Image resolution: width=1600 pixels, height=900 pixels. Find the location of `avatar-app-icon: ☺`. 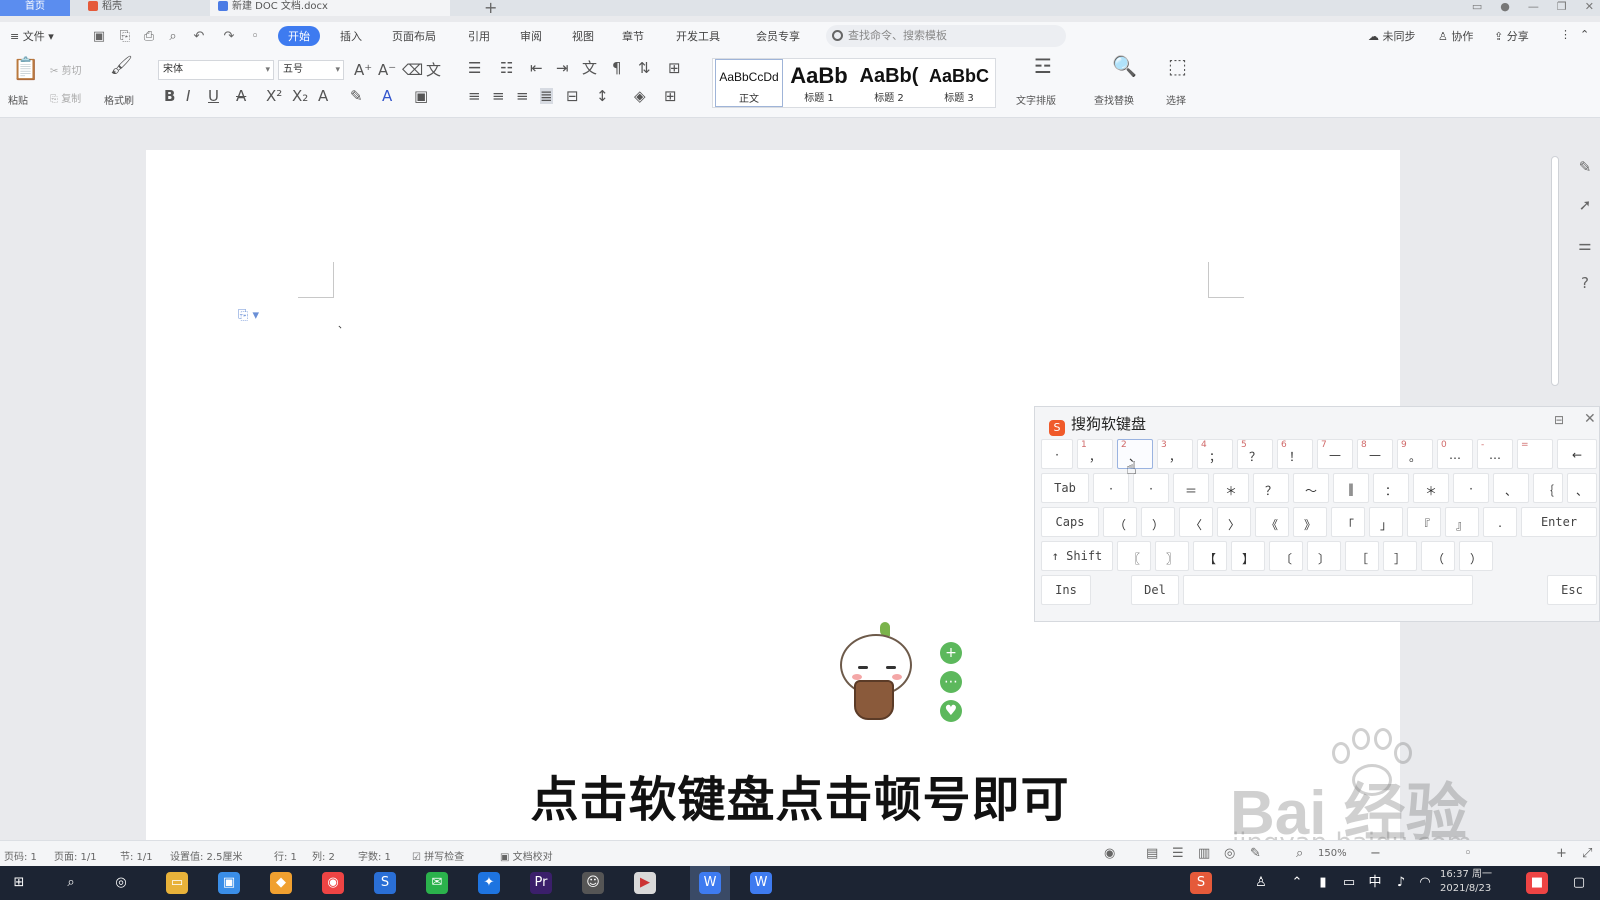

avatar-app-icon: ☺ is located at coordinates (593, 883).